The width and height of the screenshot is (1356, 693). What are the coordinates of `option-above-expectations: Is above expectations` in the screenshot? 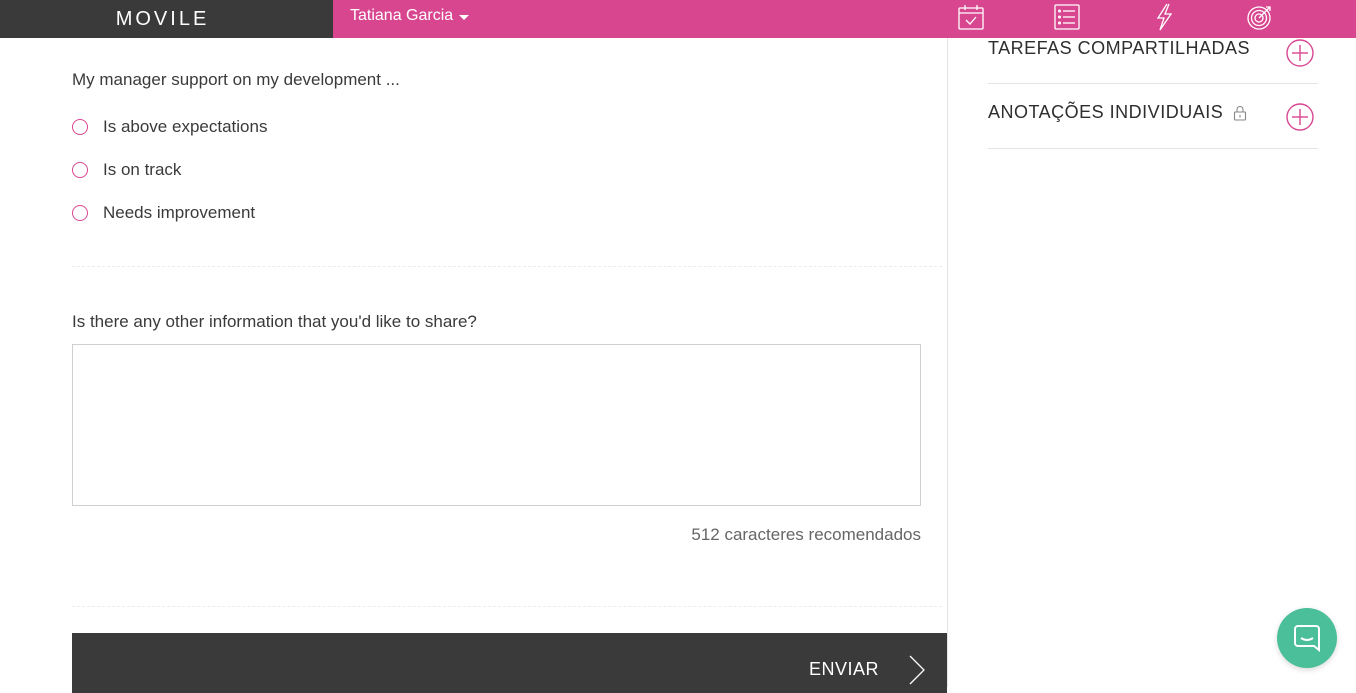 It's located at (169, 127).